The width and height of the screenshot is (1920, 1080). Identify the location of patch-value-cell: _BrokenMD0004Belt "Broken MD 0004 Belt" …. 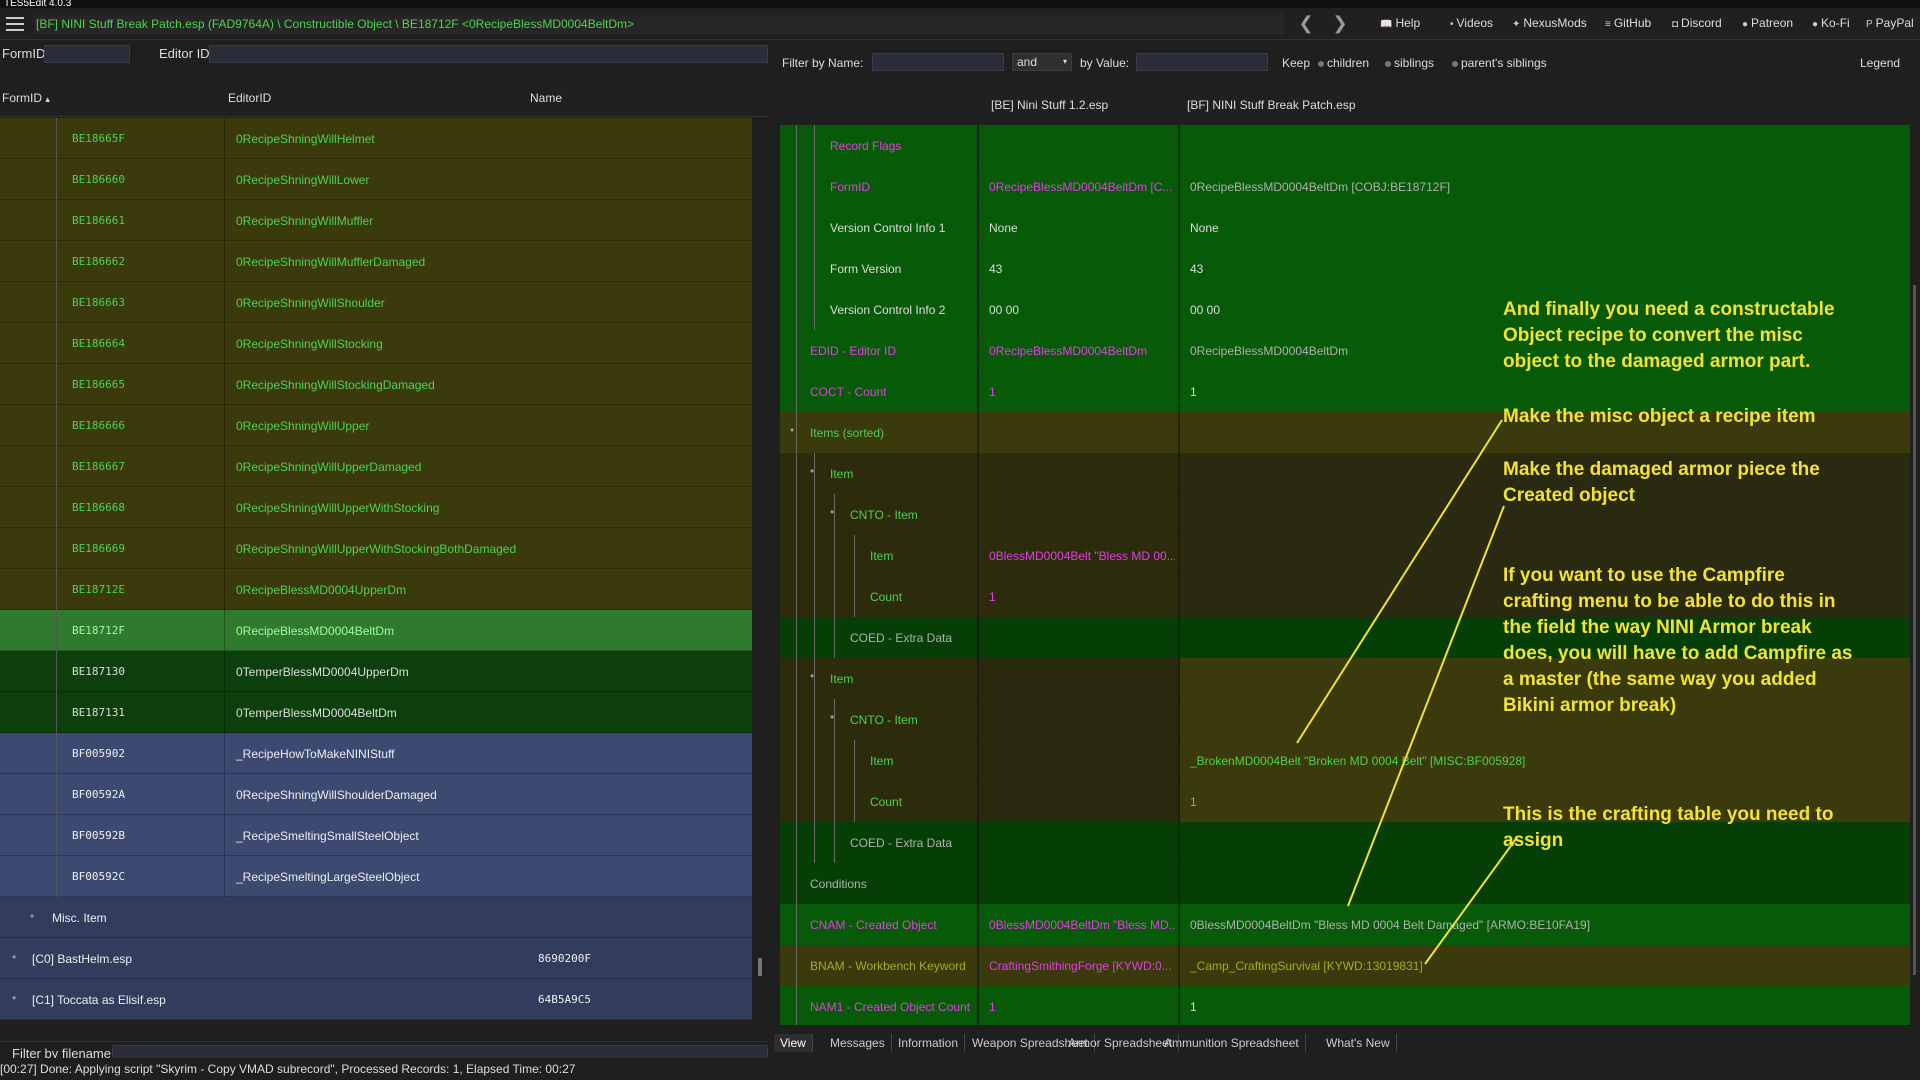
(1545, 760).